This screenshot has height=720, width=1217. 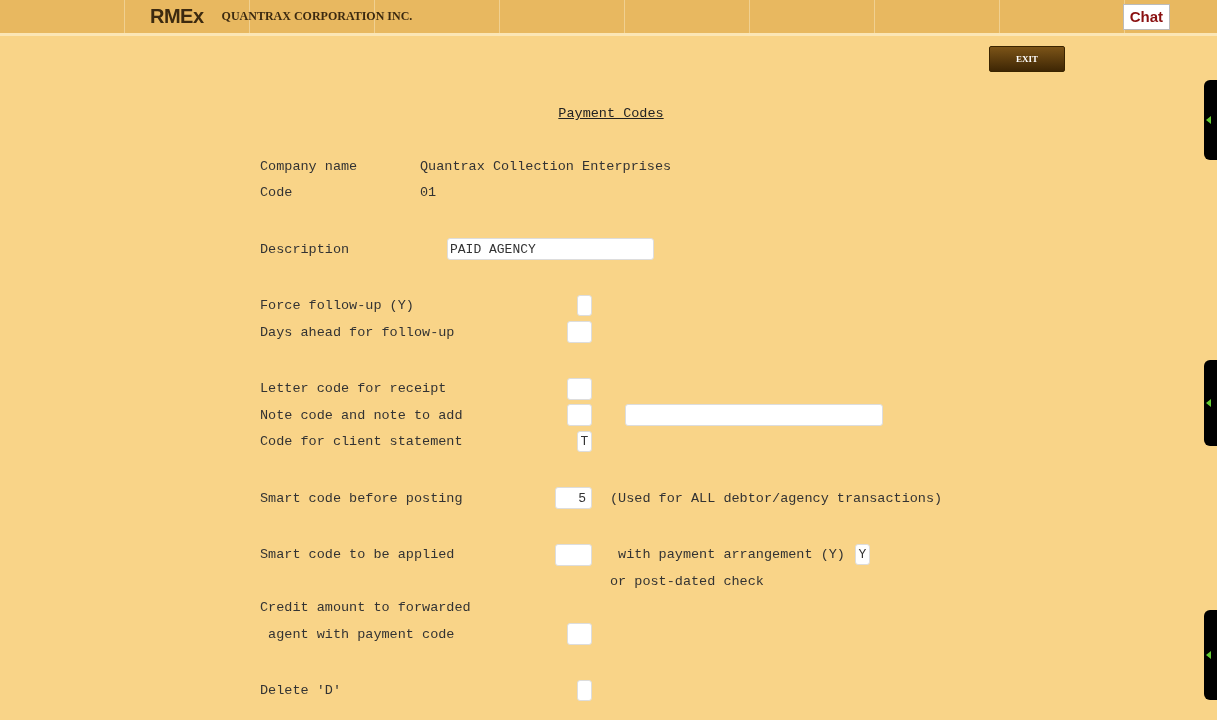 What do you see at coordinates (361, 634) in the screenshot?
I see `field-label: agent with payment code` at bounding box center [361, 634].